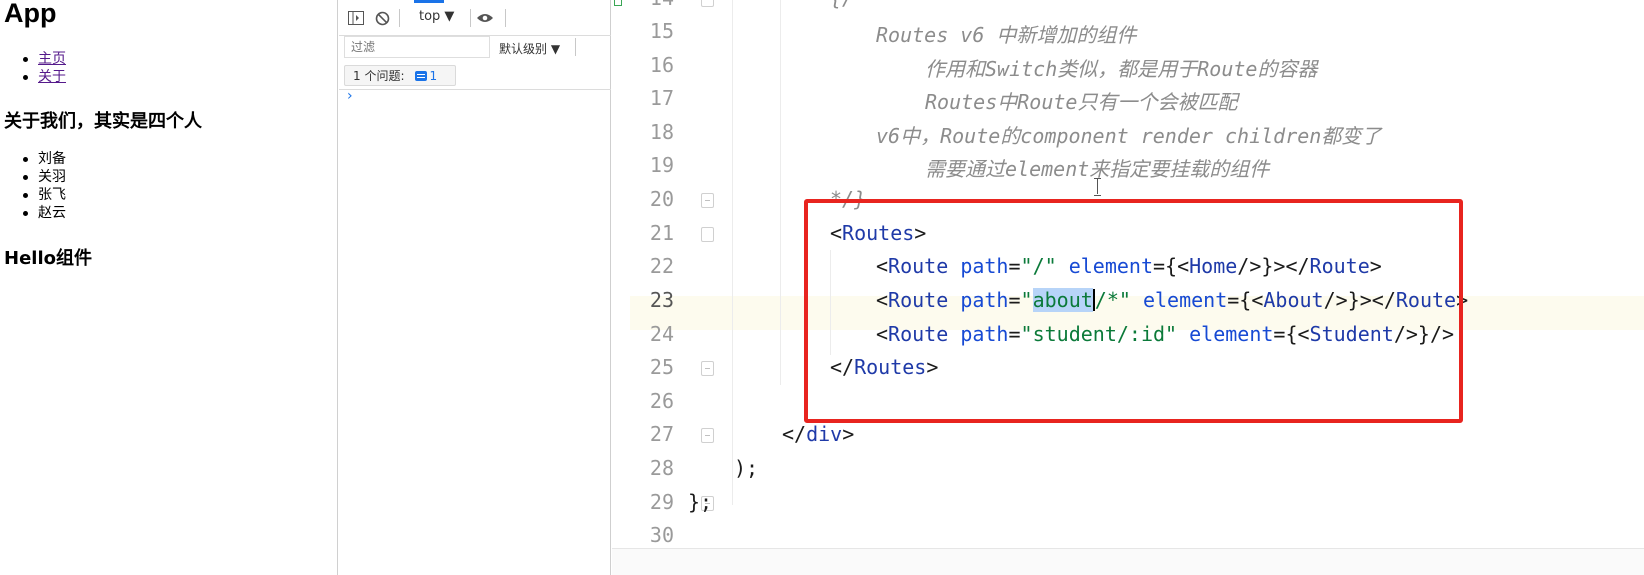 This screenshot has height=575, width=1644. Describe the element at coordinates (661, 468) in the screenshot. I see `line-number: 28` at that location.